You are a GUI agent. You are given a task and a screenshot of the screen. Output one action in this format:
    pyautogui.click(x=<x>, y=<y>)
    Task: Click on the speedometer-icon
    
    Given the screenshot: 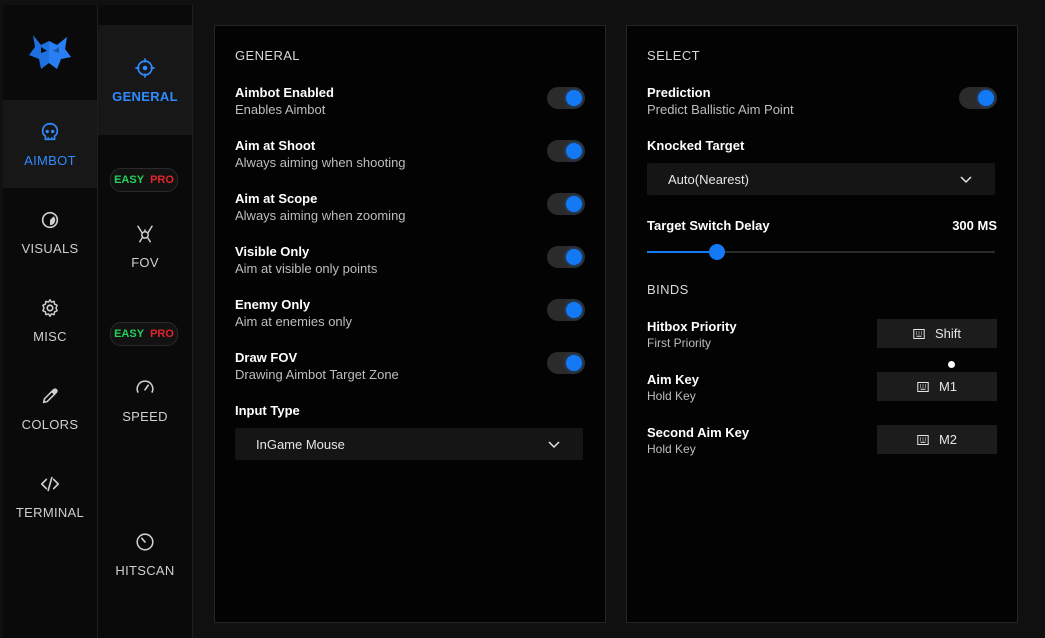 What is the action you would take?
    pyautogui.click(x=145, y=386)
    